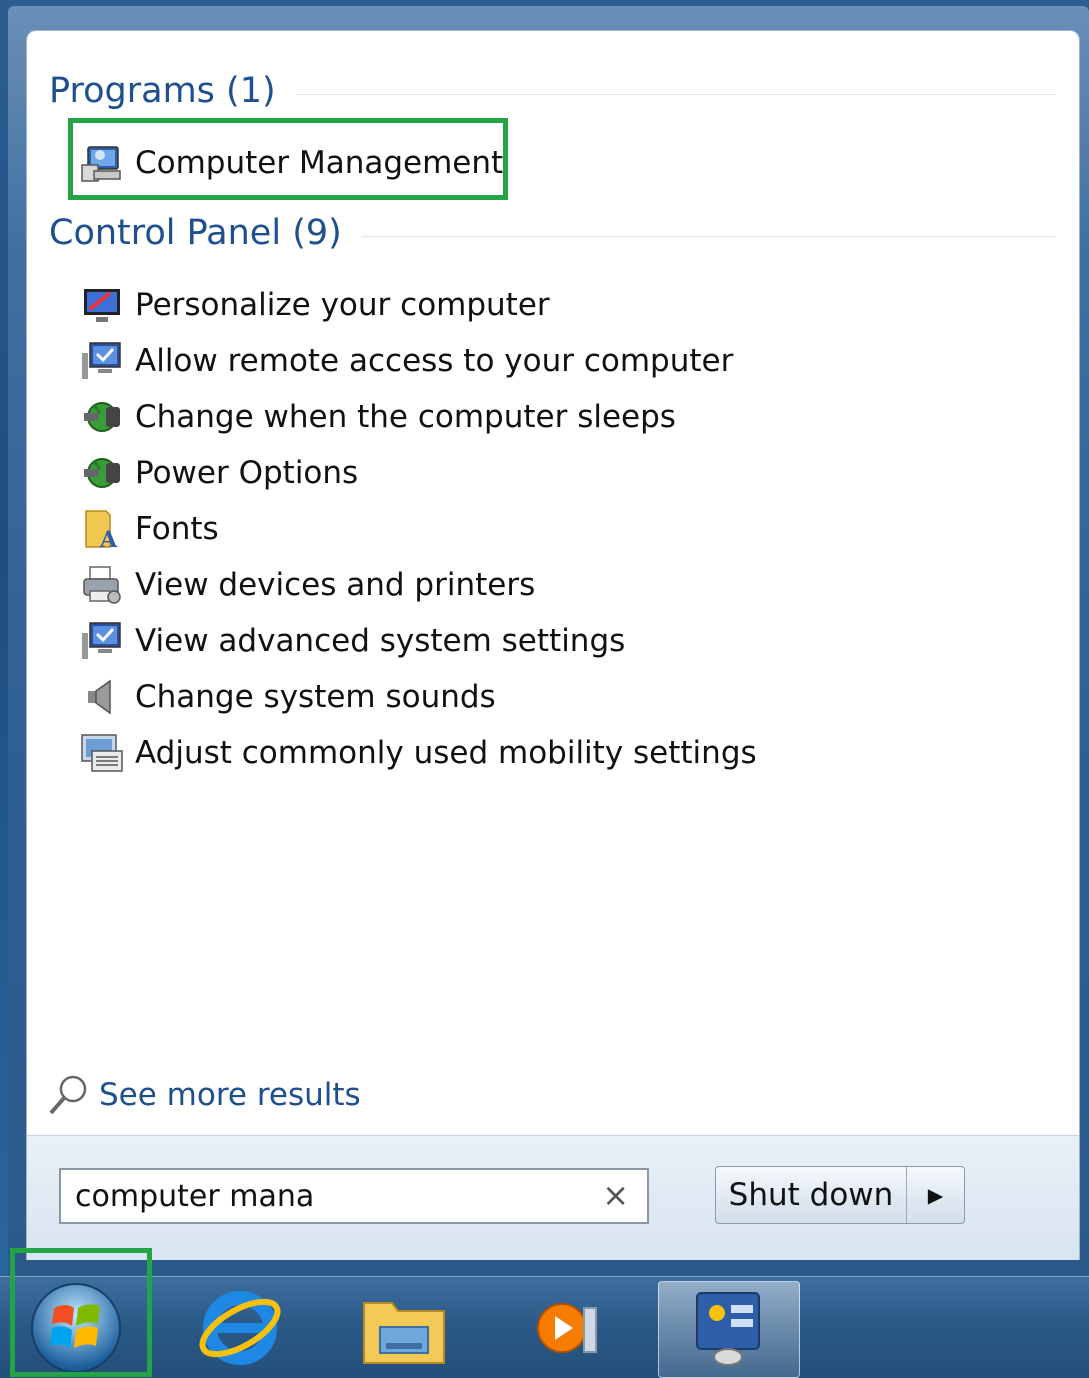 Image resolution: width=1089 pixels, height=1378 pixels. I want to click on result-label: Adjust commonly used mobility settings, so click(446, 753).